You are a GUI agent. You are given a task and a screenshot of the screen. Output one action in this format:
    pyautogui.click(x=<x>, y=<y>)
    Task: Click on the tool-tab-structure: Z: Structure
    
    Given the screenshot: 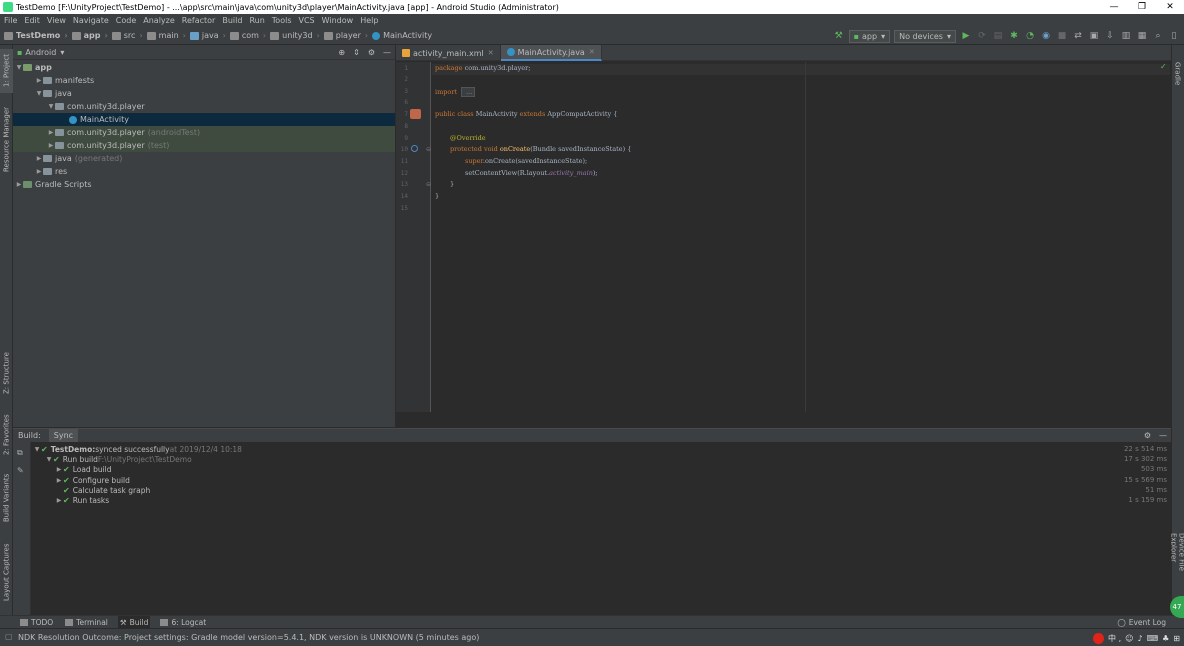 What is the action you would take?
    pyautogui.click(x=6, y=373)
    